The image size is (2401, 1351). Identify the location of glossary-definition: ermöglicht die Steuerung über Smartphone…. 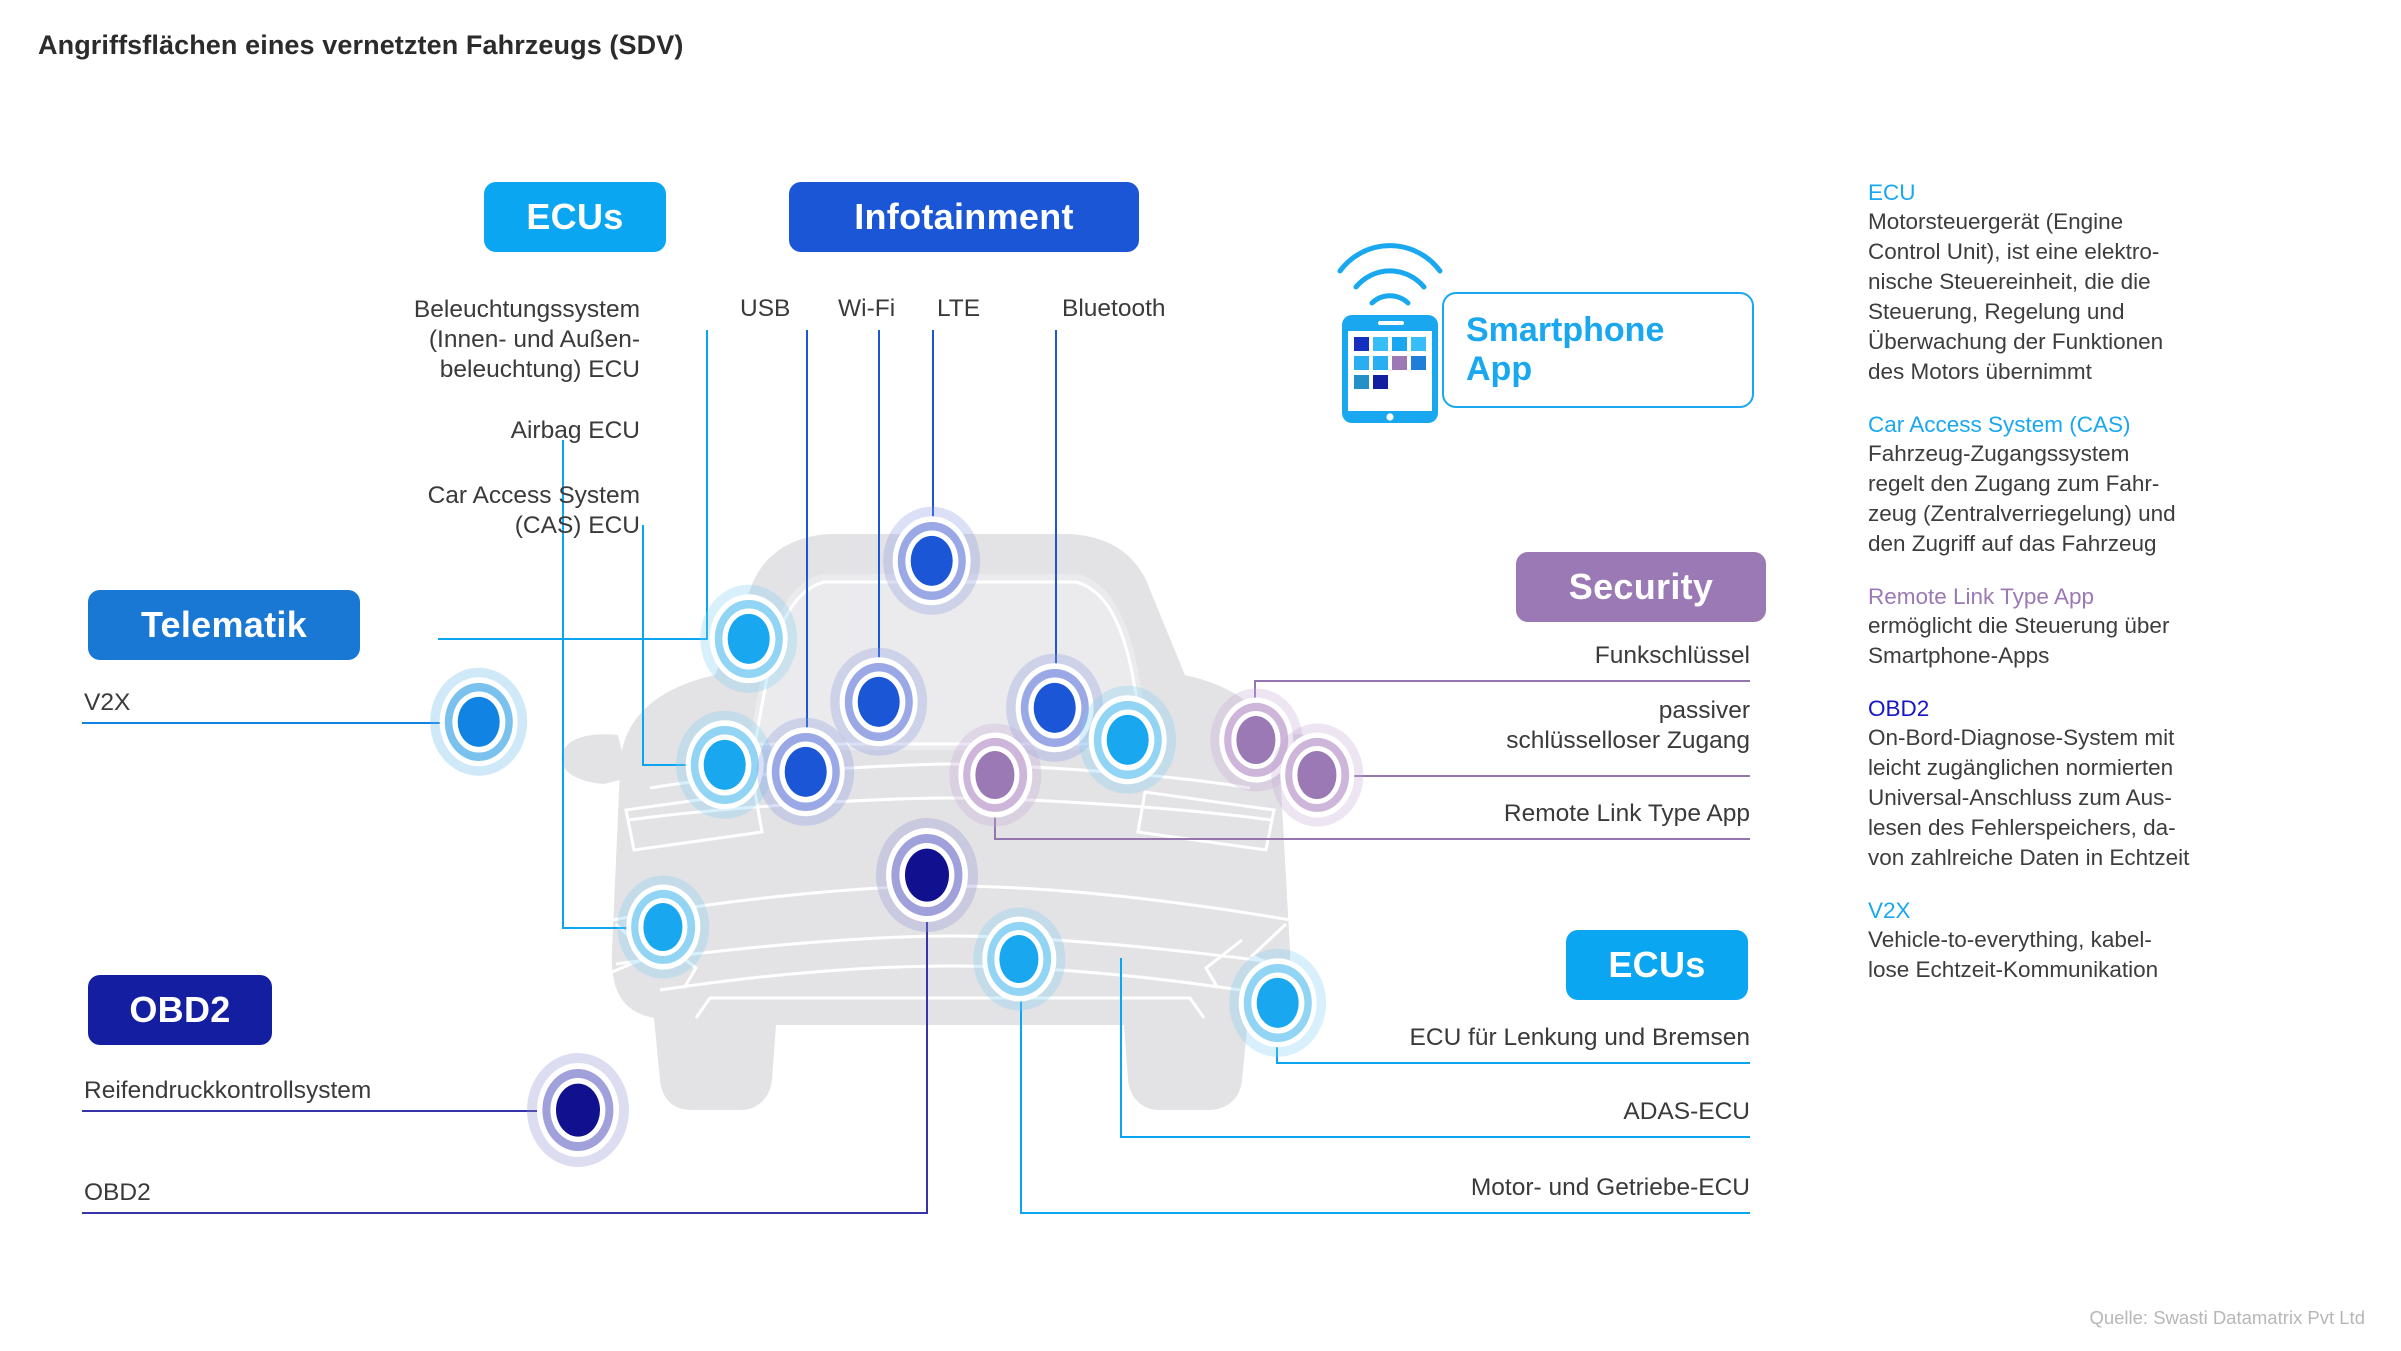
(2019, 640).